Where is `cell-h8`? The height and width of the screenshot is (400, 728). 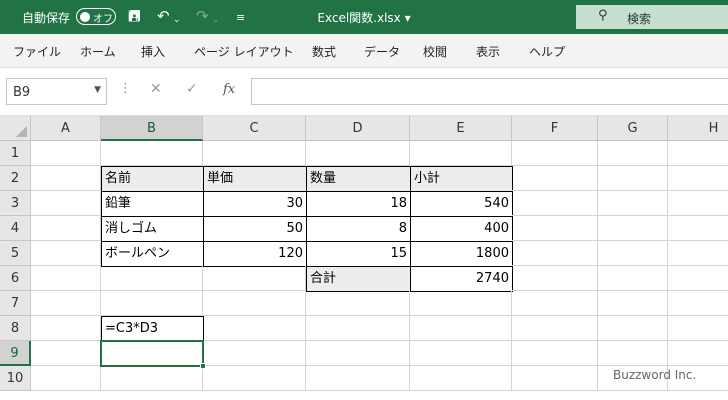
cell-h8 is located at coordinates (698, 328).